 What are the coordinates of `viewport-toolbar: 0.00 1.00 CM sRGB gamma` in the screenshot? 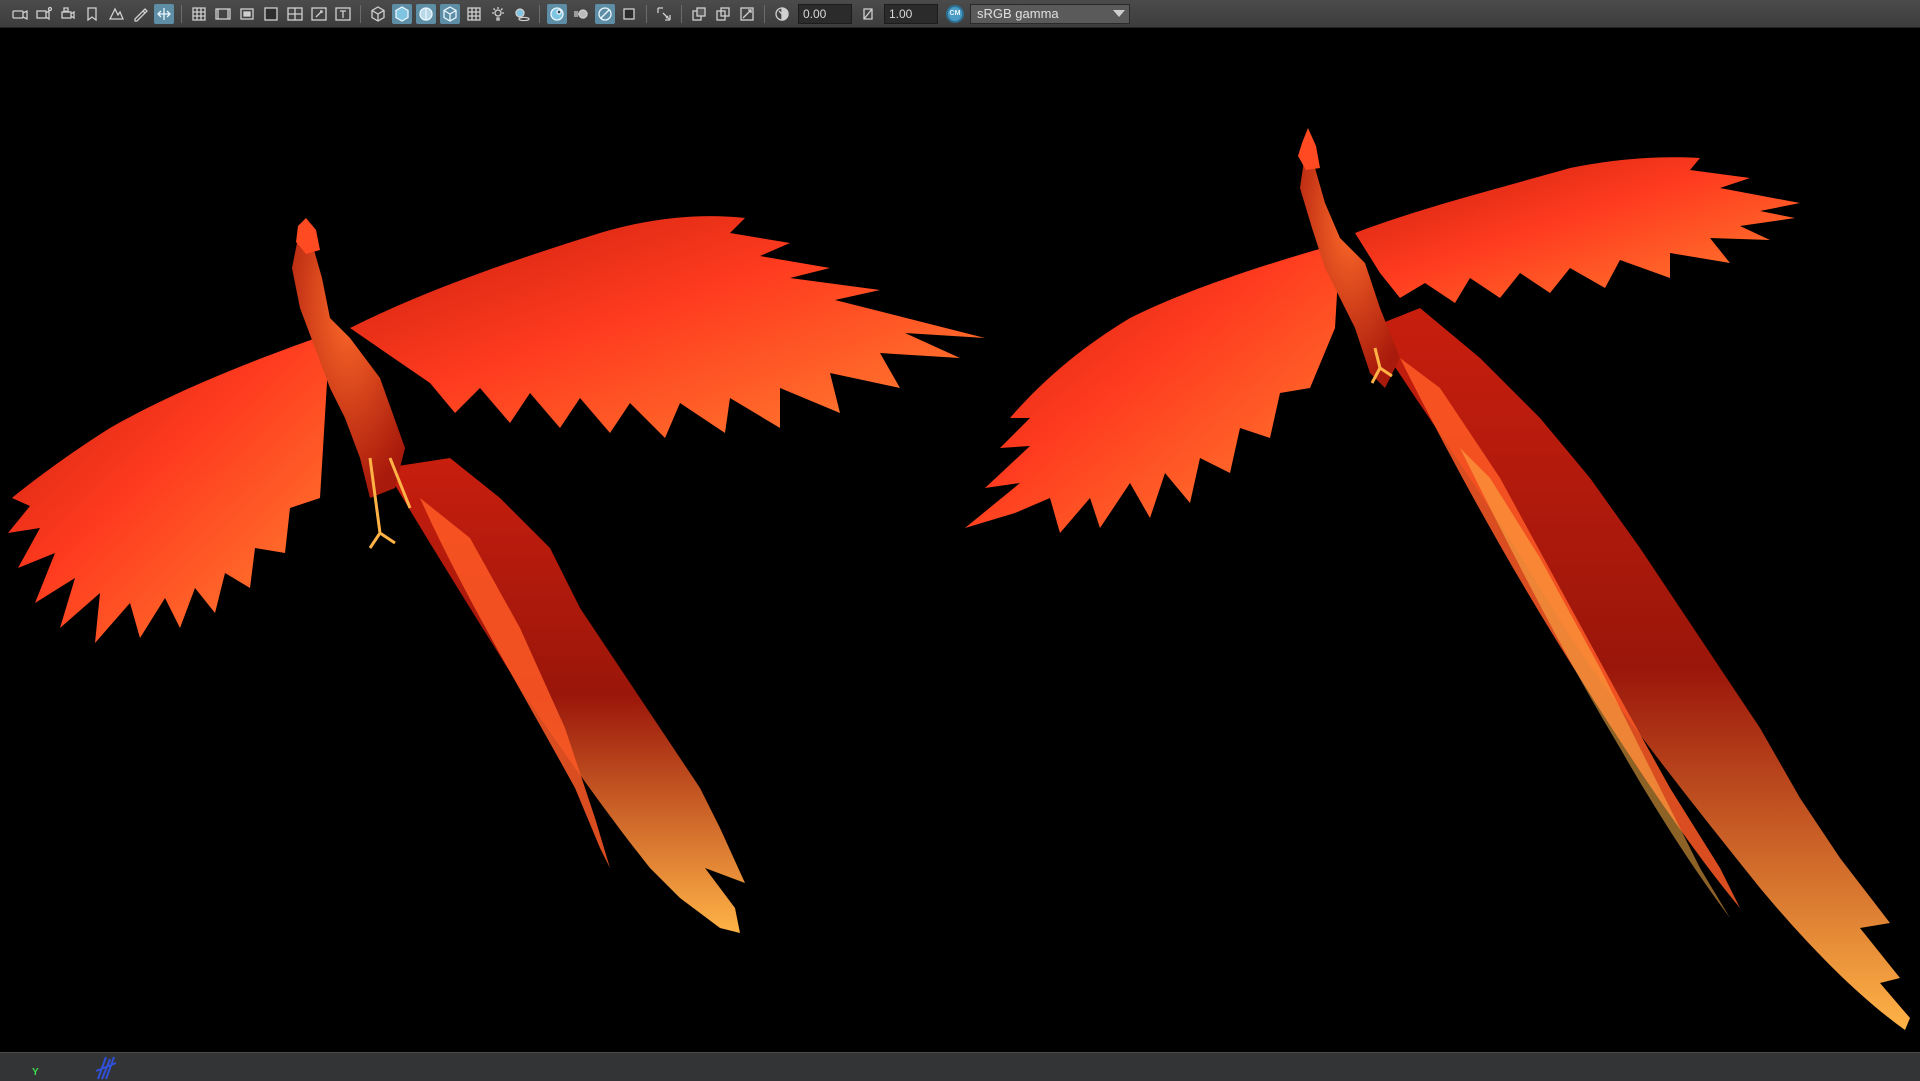 It's located at (960, 14).